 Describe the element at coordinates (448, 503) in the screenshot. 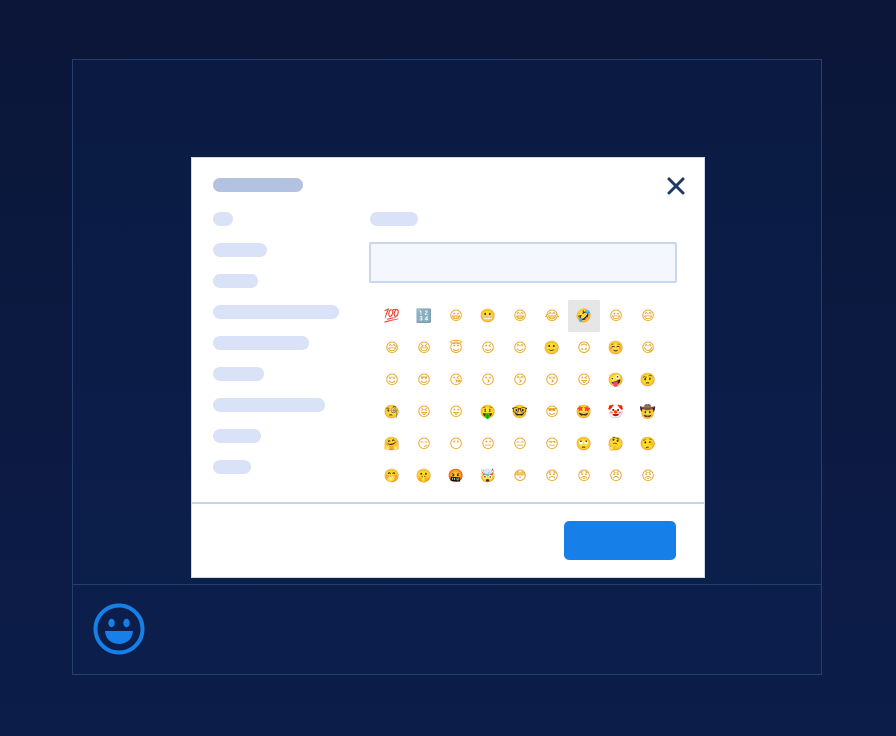

I see `footer-divider` at that location.